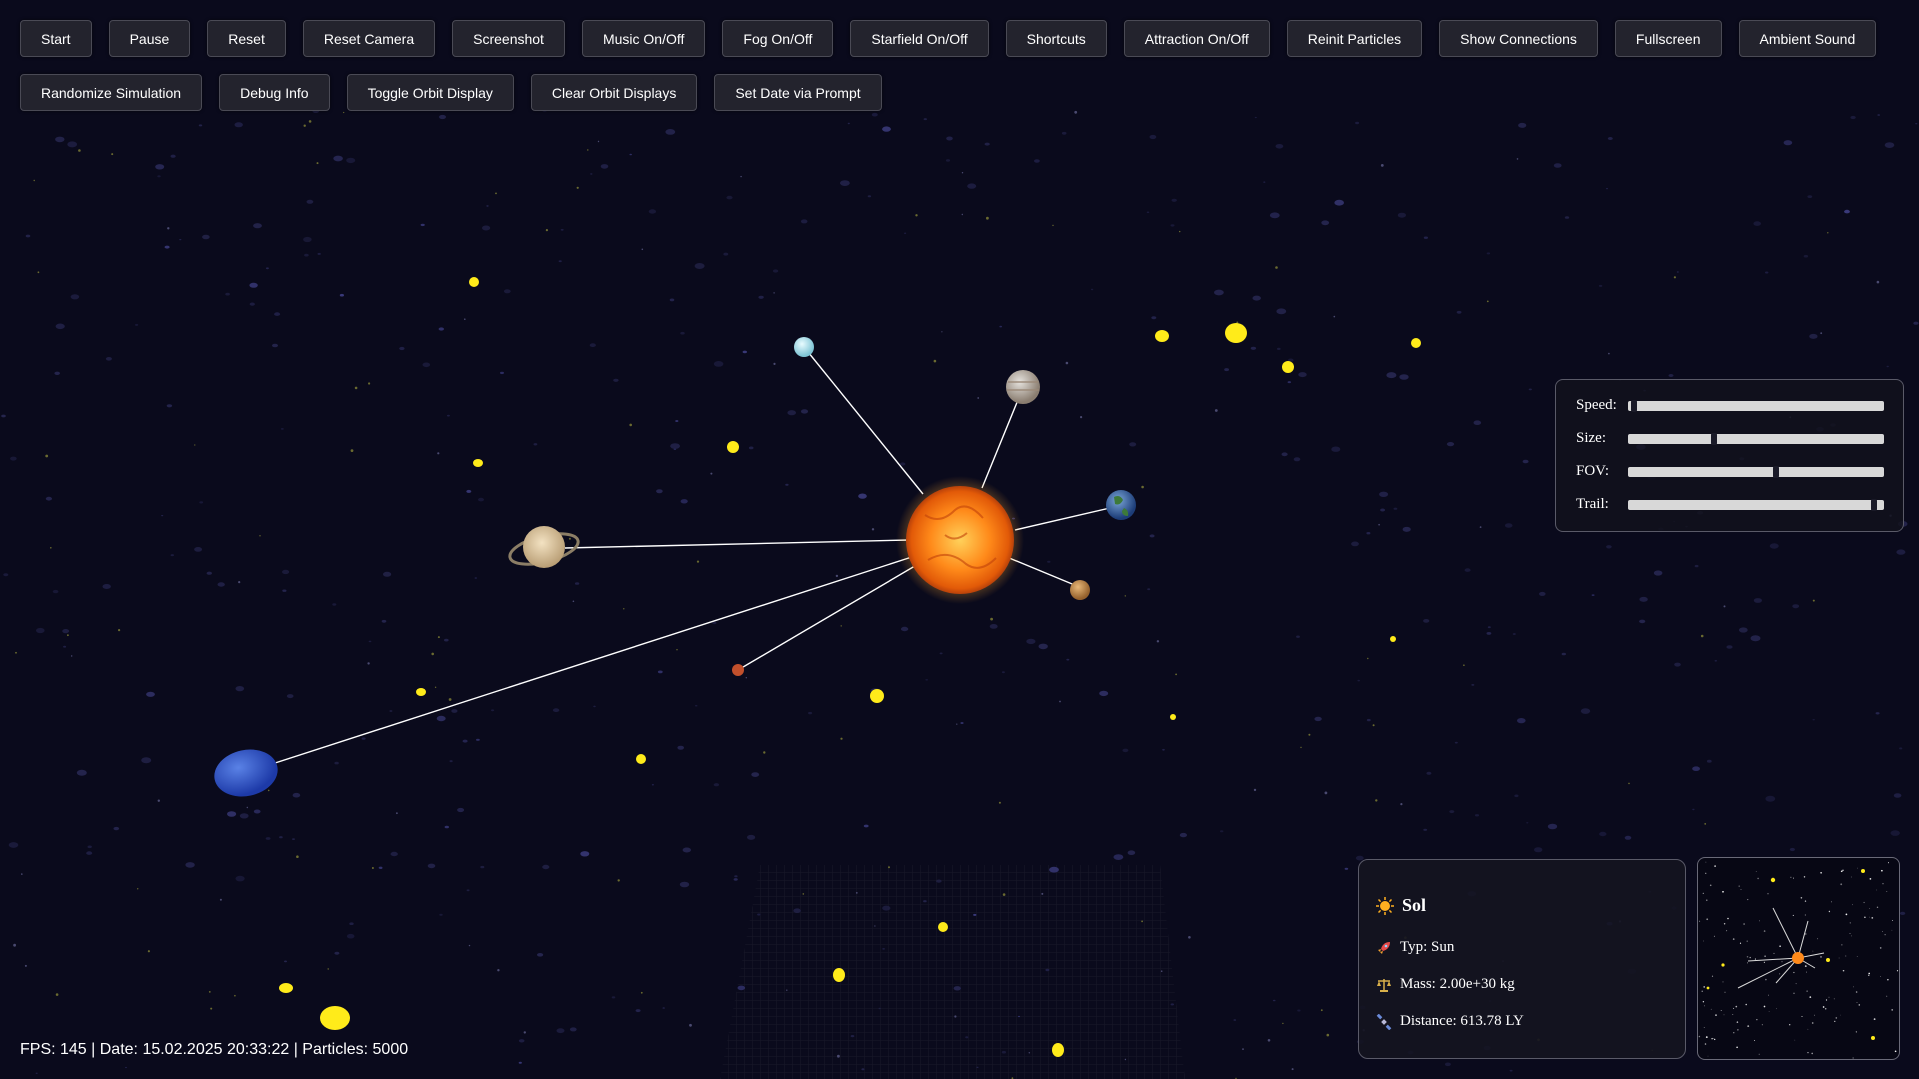 The image size is (1919, 1079). What do you see at coordinates (246, 38) in the screenshot?
I see `reset-button: Reset` at bounding box center [246, 38].